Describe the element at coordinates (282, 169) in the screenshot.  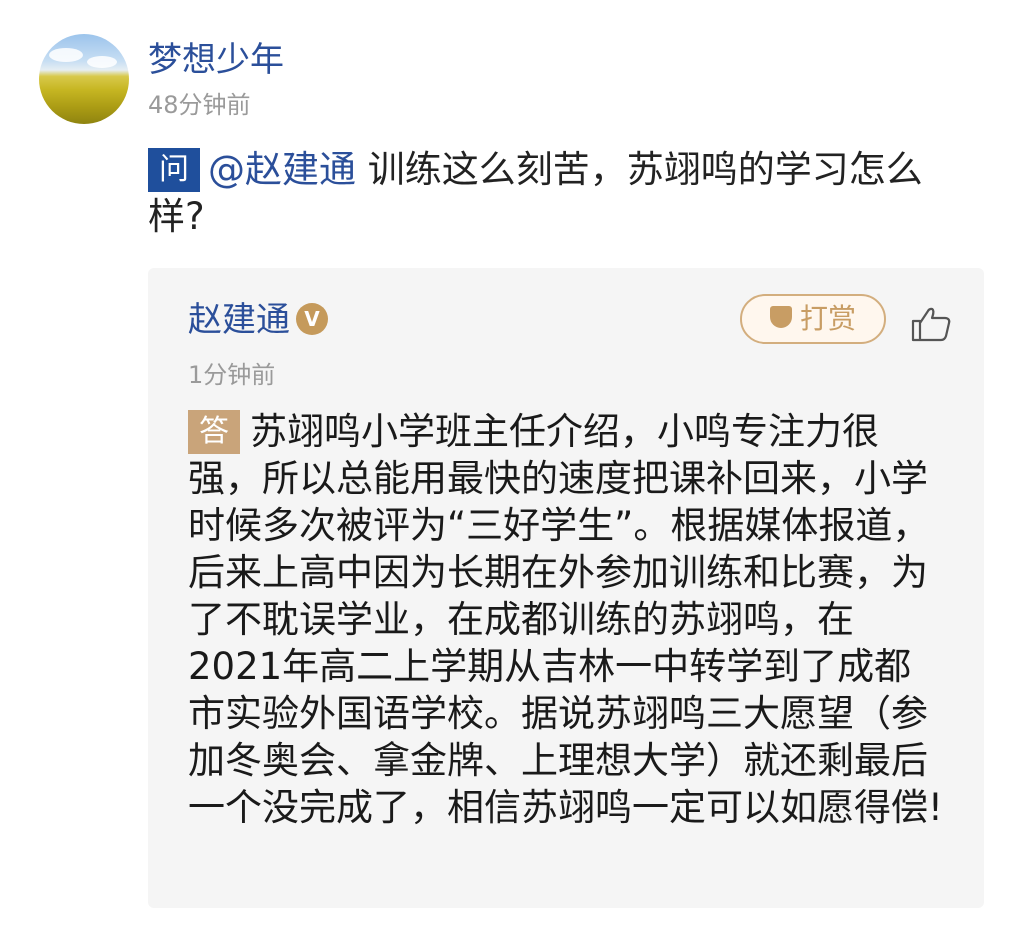
I see `mention-link: @赵建通` at that location.